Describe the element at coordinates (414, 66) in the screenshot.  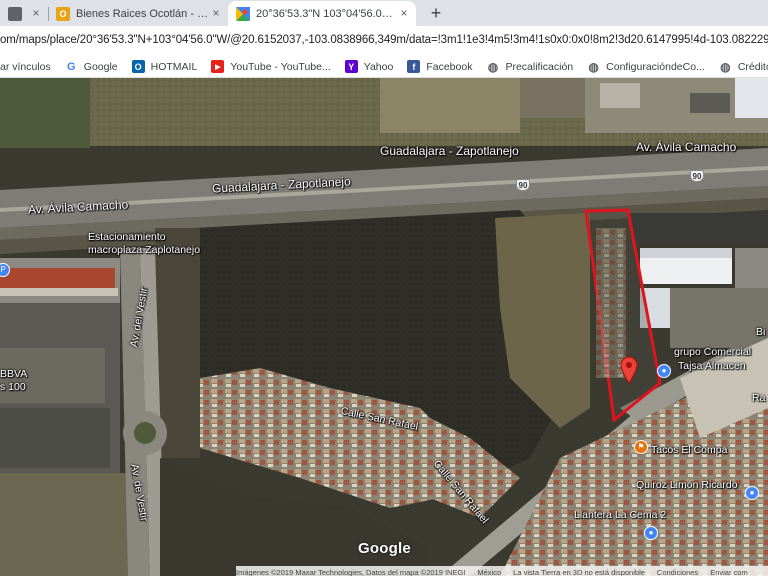
I see `facebook-icon: f` at that location.